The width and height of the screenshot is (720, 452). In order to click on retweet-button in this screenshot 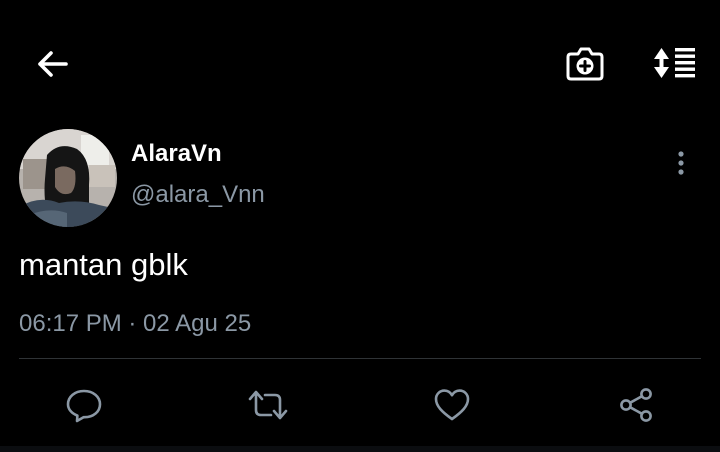, I will do `click(268, 405)`.